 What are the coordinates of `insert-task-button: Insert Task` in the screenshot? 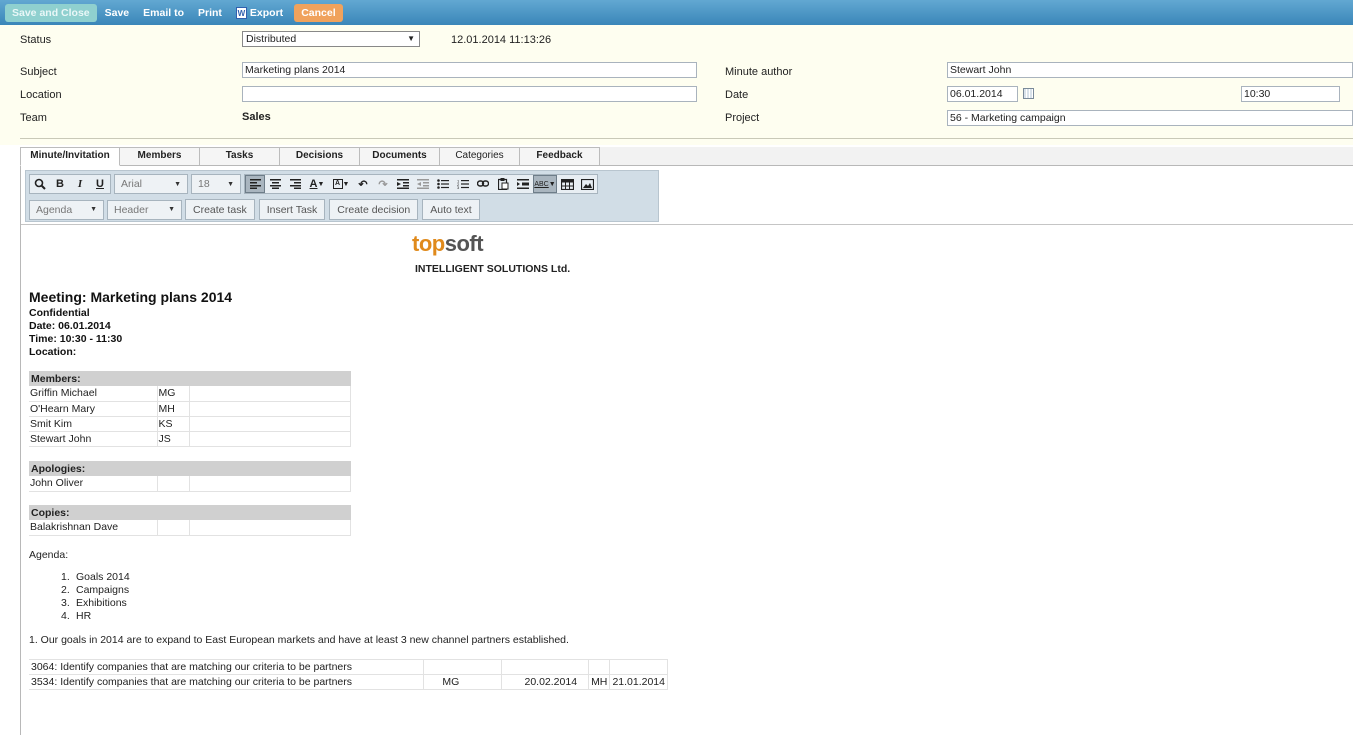 It's located at (292, 209).